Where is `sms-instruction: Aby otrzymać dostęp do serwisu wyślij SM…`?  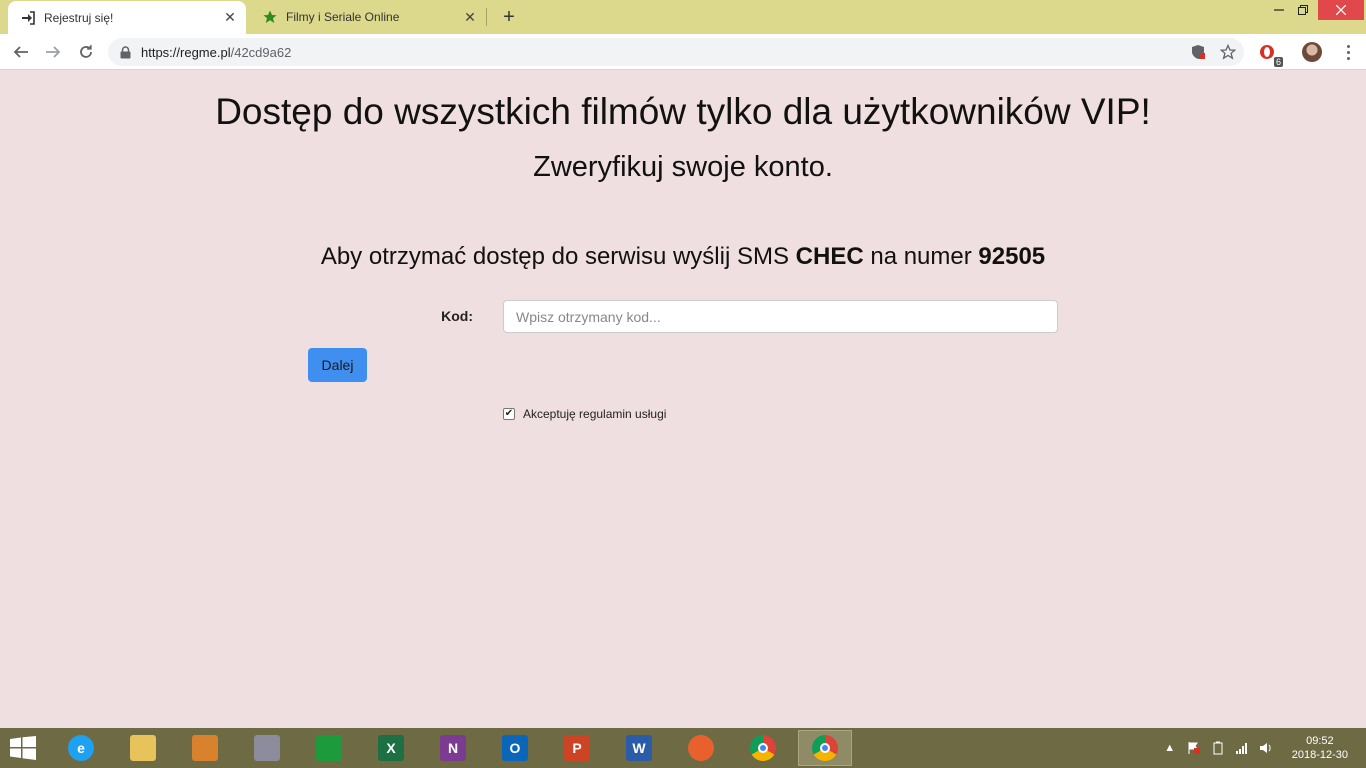
sms-instruction: Aby otrzymać dostęp do serwisu wyślij SM… is located at coordinates (683, 257).